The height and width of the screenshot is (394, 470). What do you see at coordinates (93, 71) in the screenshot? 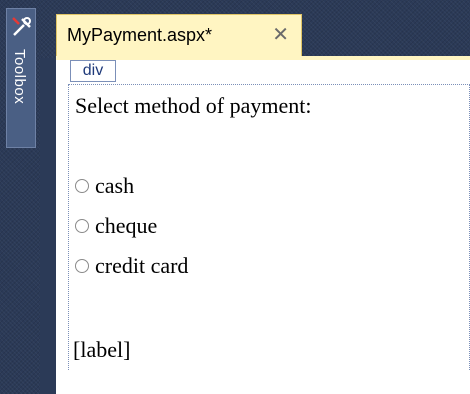
I see `element-tag-div: div` at bounding box center [93, 71].